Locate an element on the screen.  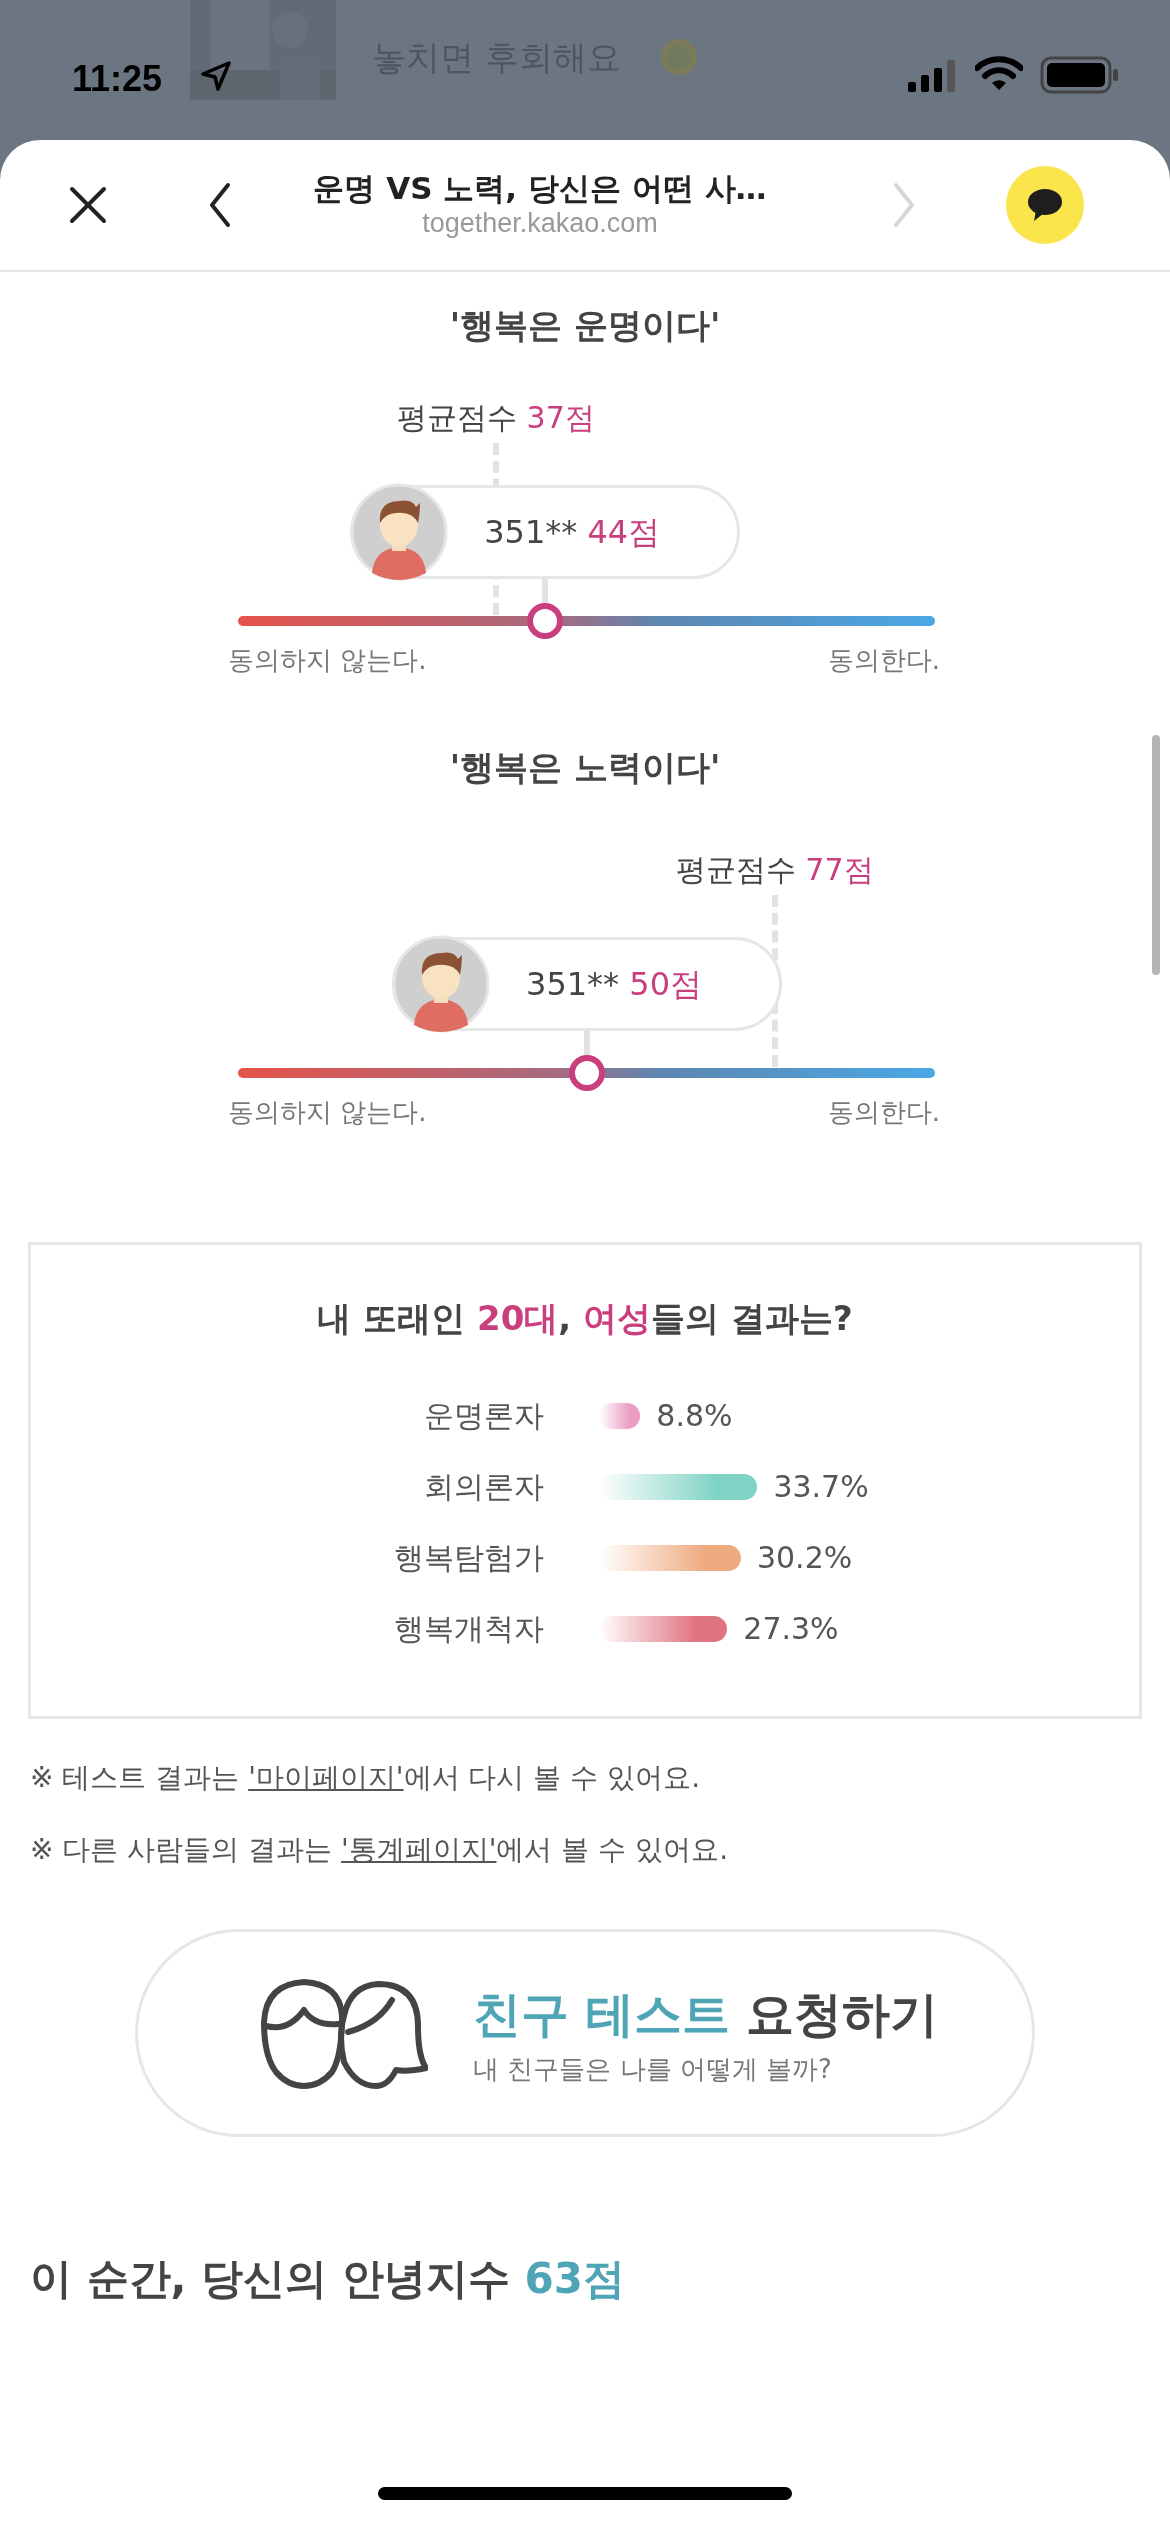
type-label: 행복개척자 is located at coordinates (468, 1629).